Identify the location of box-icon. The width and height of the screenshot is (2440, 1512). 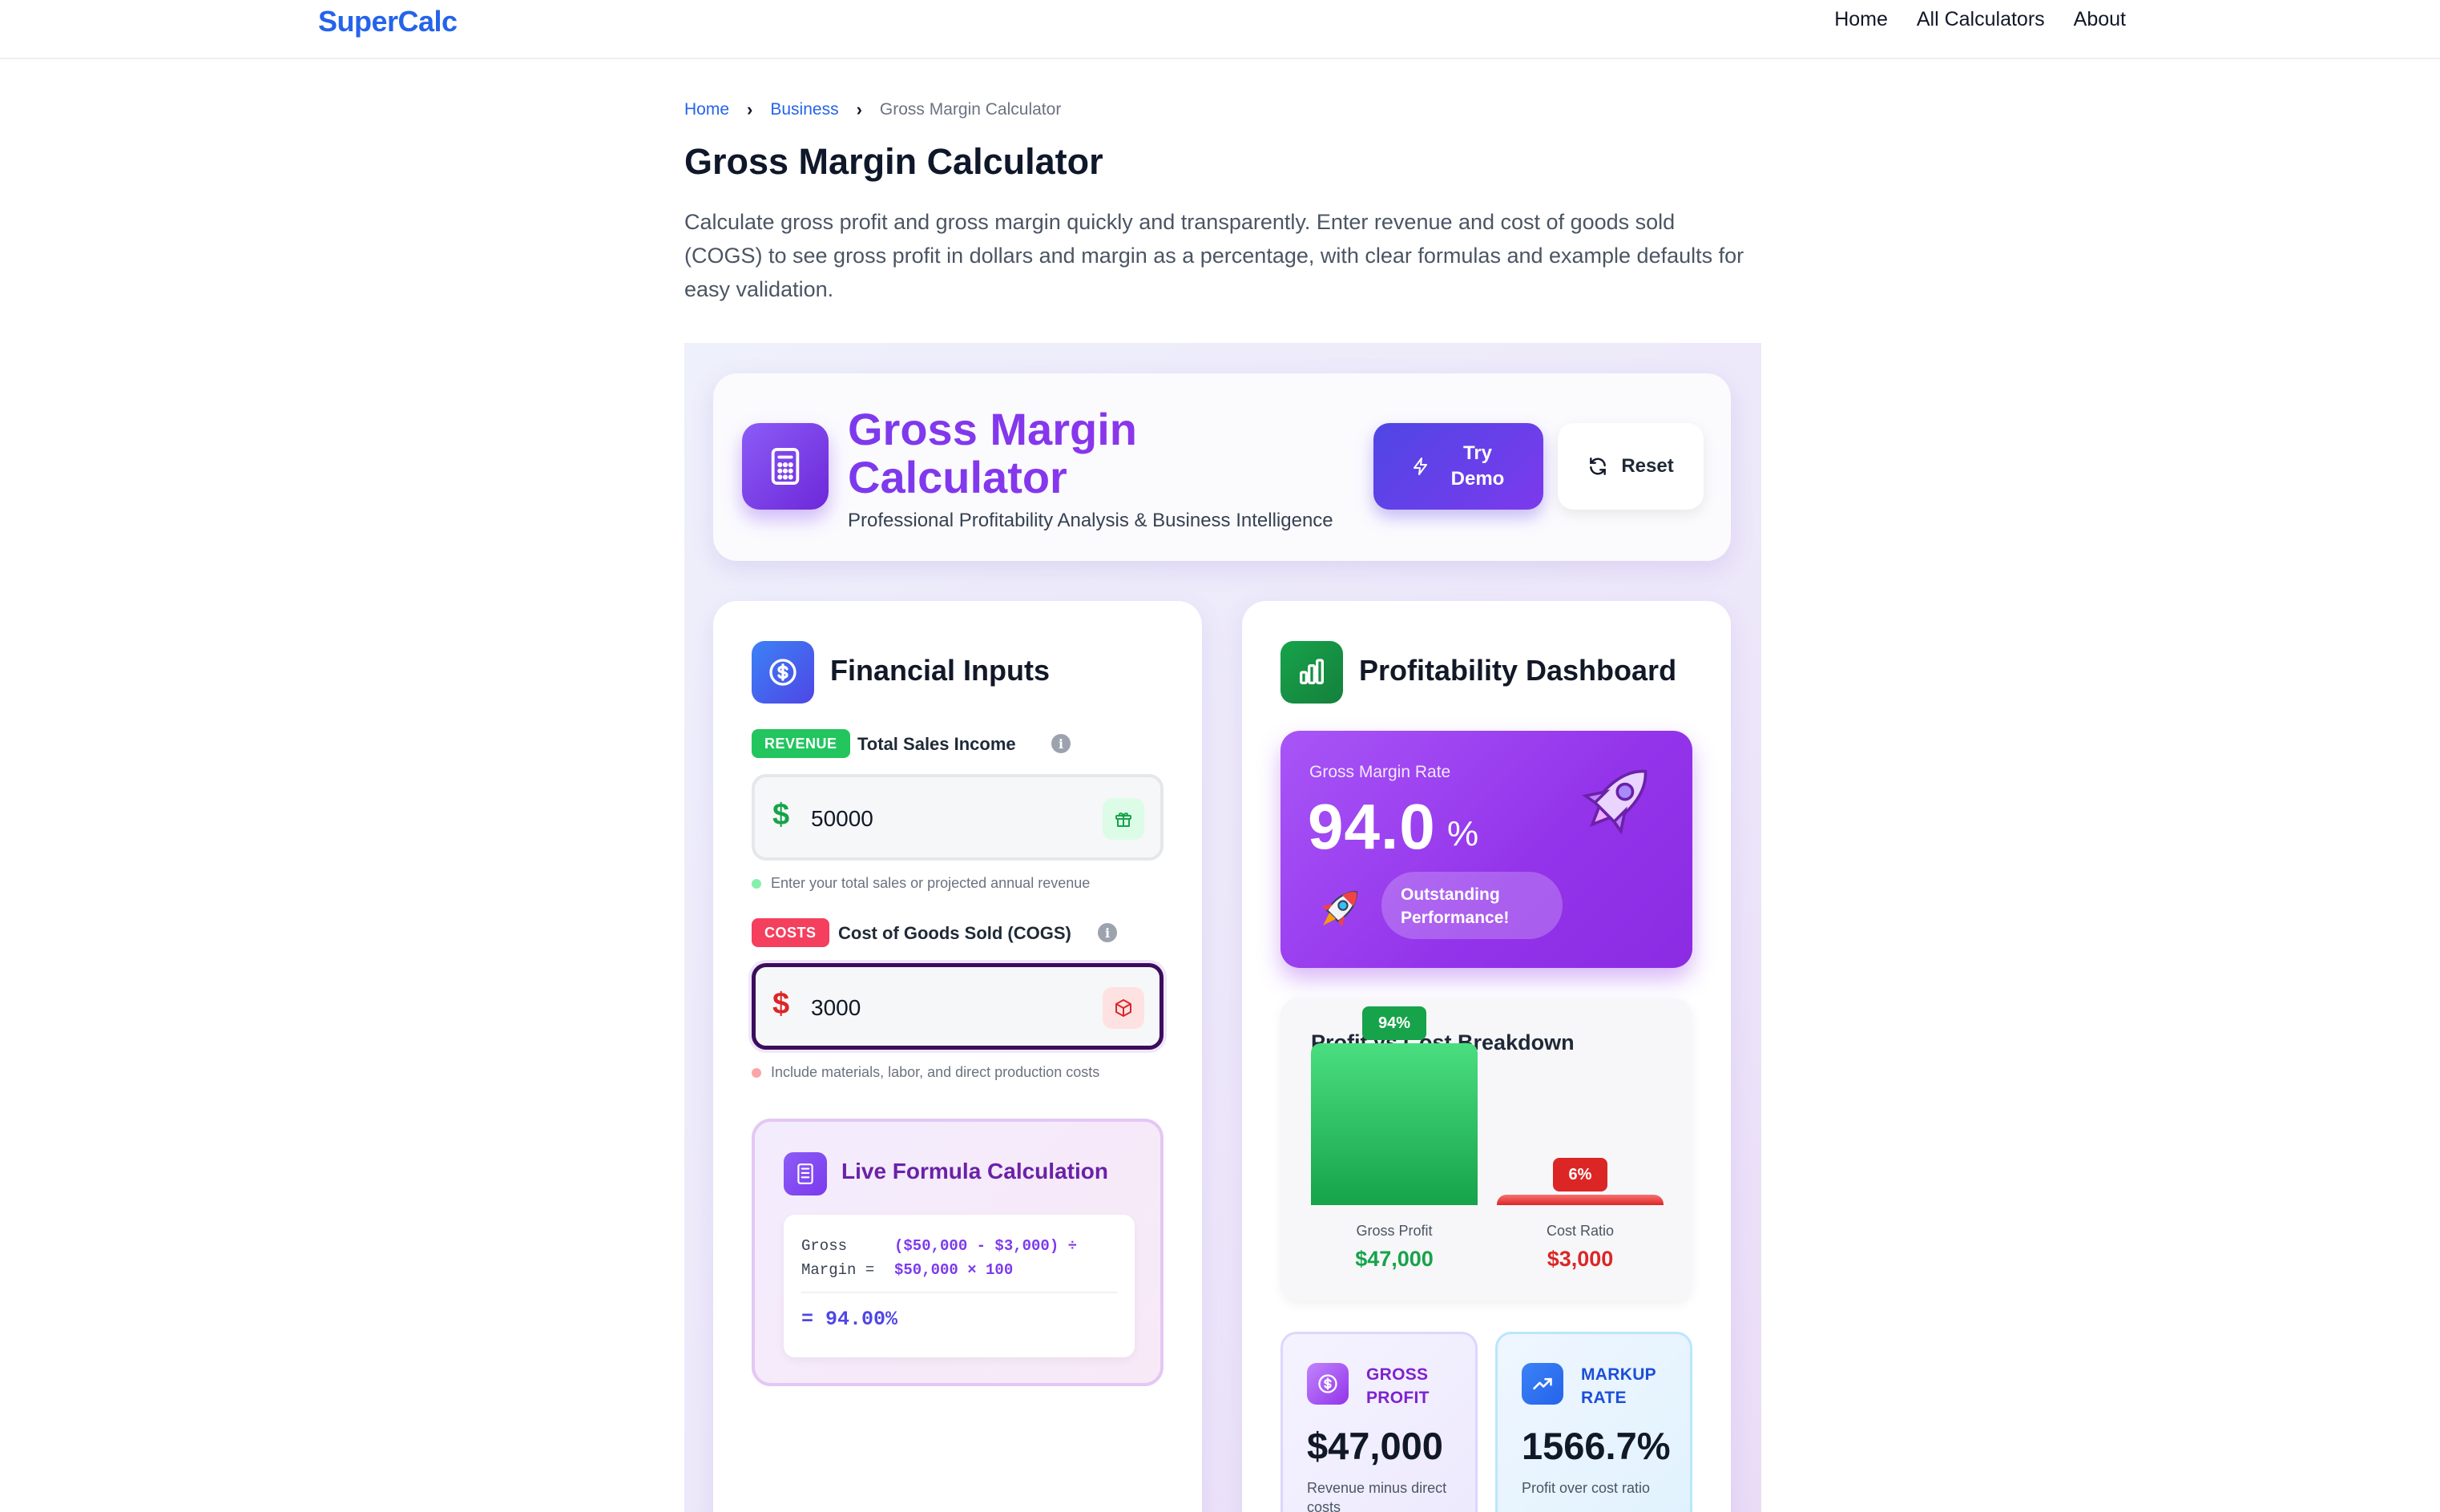
(1123, 1008).